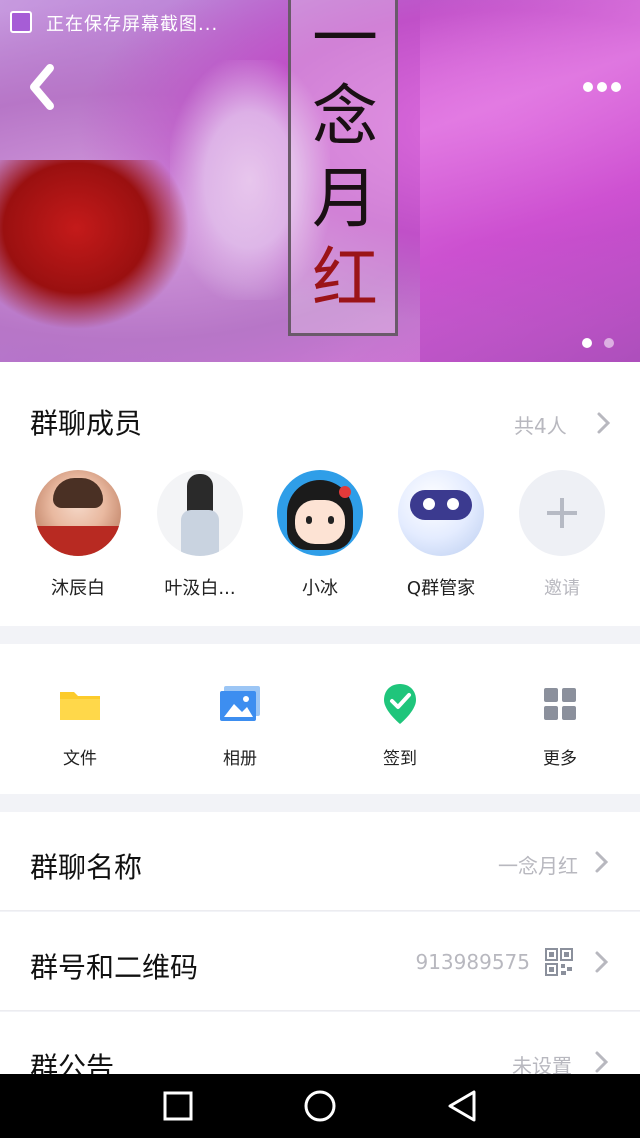 This screenshot has width=640, height=1138. Describe the element at coordinates (441, 588) in the screenshot. I see `member-name: Q群管家` at that location.